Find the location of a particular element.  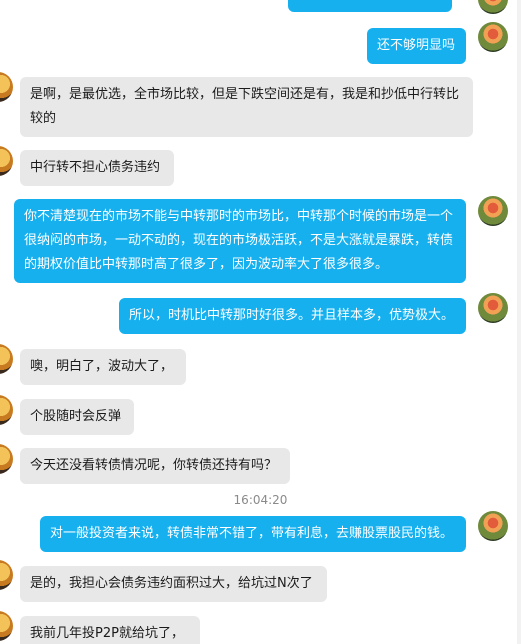

message-bubble-incoming: 个股随时会反弹 is located at coordinates (77, 417).